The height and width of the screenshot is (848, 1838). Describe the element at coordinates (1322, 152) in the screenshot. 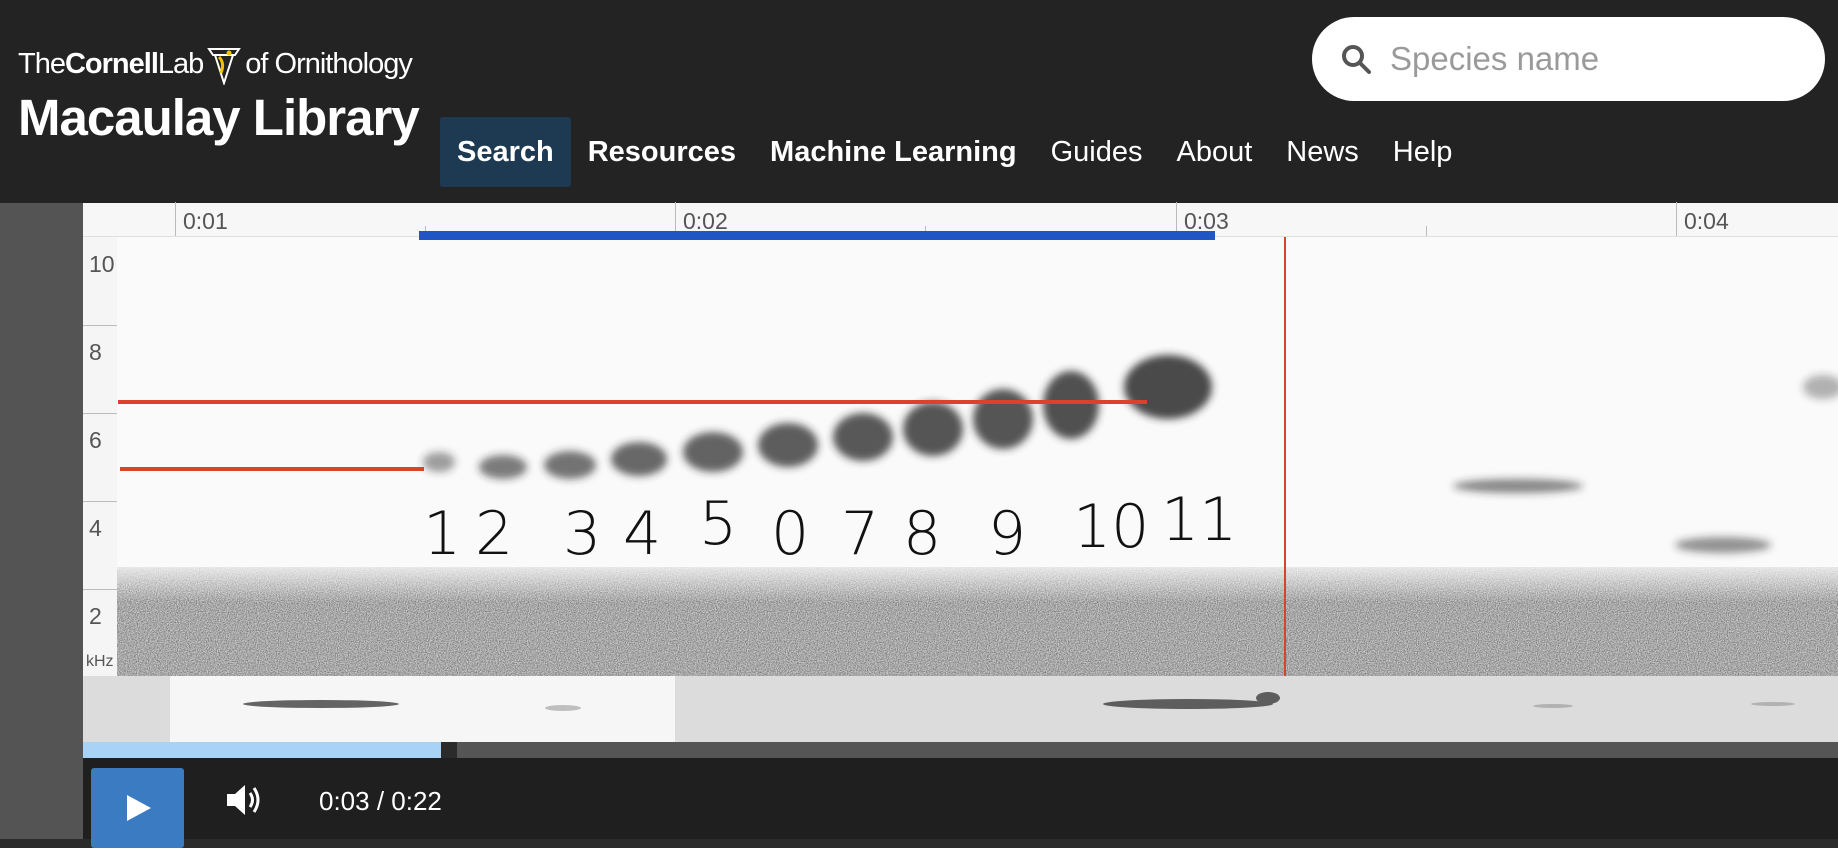

I see `nav-news: News` at that location.